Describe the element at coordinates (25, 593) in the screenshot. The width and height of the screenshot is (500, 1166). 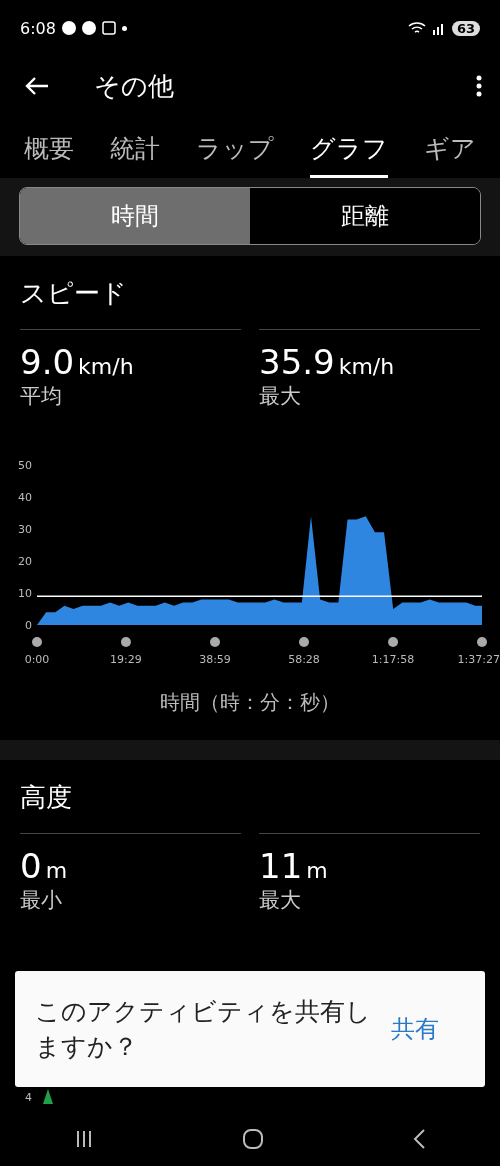
I see `y-tick-label: 10` at that location.